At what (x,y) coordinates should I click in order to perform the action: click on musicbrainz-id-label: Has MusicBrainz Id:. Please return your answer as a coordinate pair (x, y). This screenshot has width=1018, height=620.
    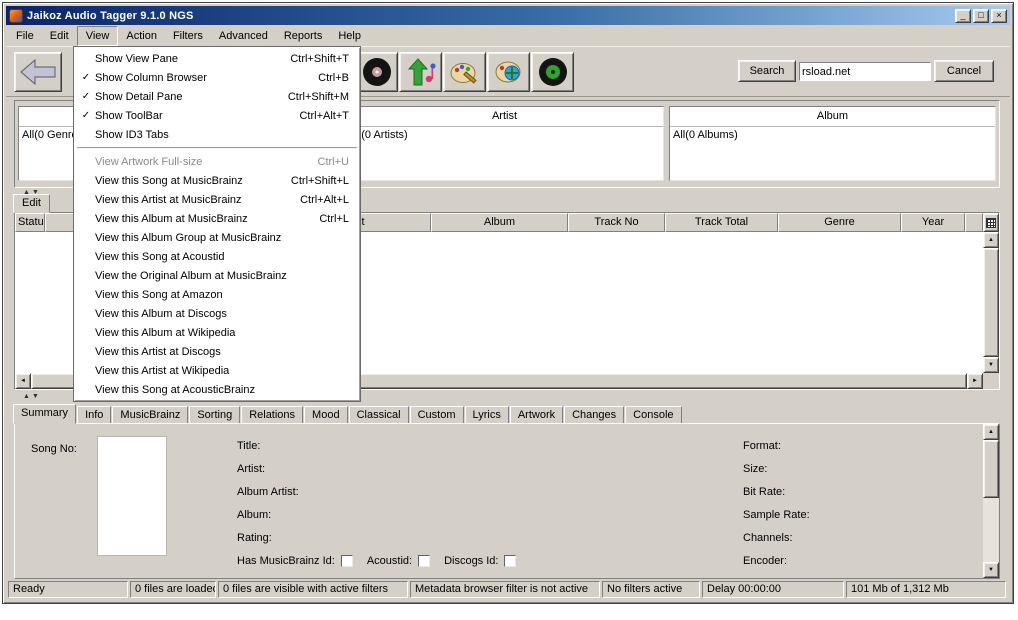
    Looking at the image, I should click on (286, 561).